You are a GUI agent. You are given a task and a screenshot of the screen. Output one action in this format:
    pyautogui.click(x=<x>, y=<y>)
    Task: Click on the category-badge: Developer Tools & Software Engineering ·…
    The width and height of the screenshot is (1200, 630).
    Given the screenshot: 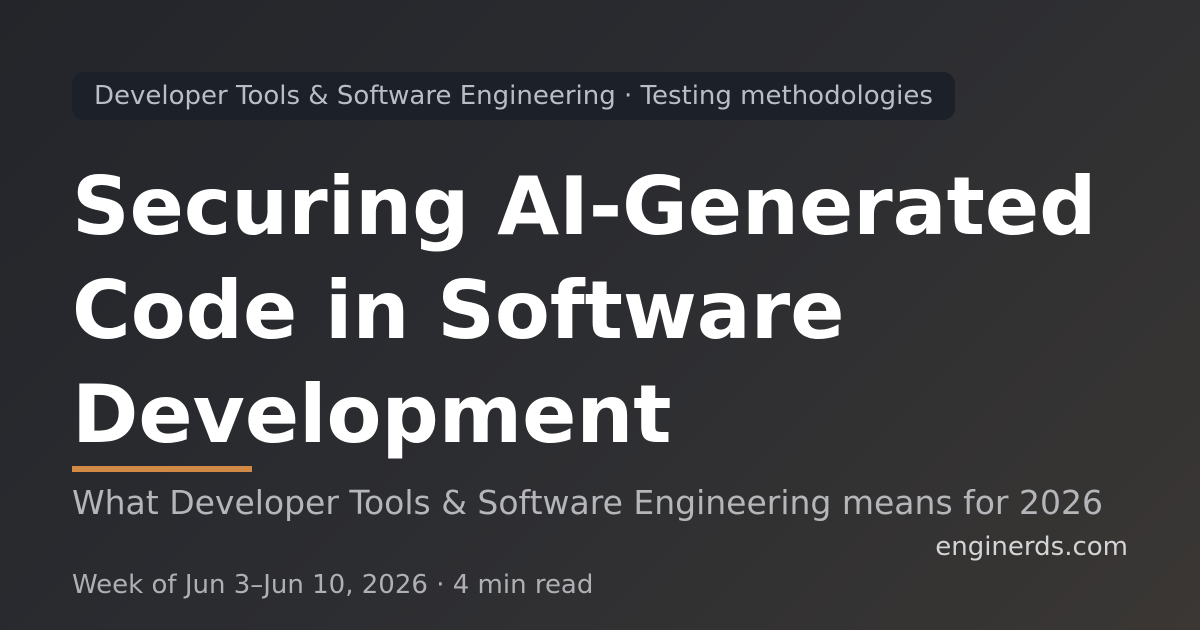 What is the action you would take?
    pyautogui.click(x=513, y=96)
    